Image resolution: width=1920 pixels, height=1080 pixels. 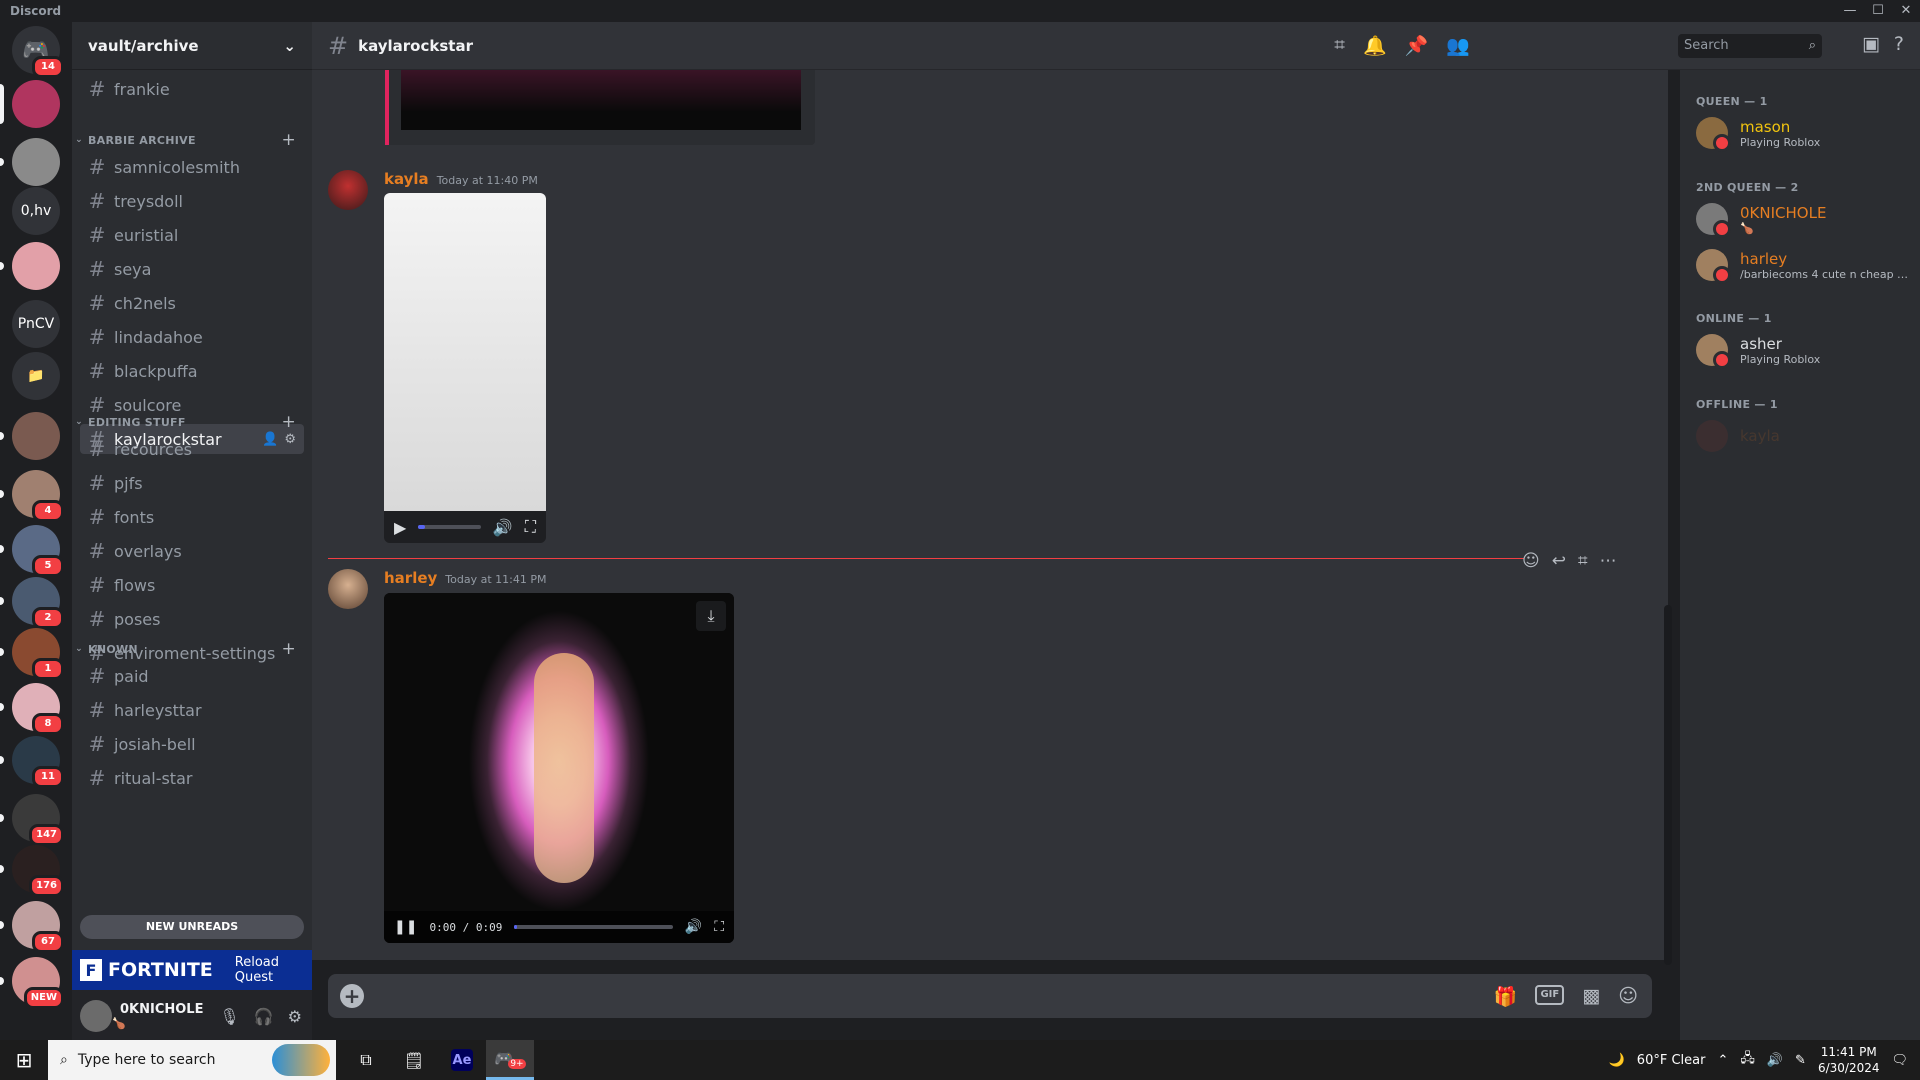 I want to click on threads-icon: ⌗, so click(x=1339, y=45).